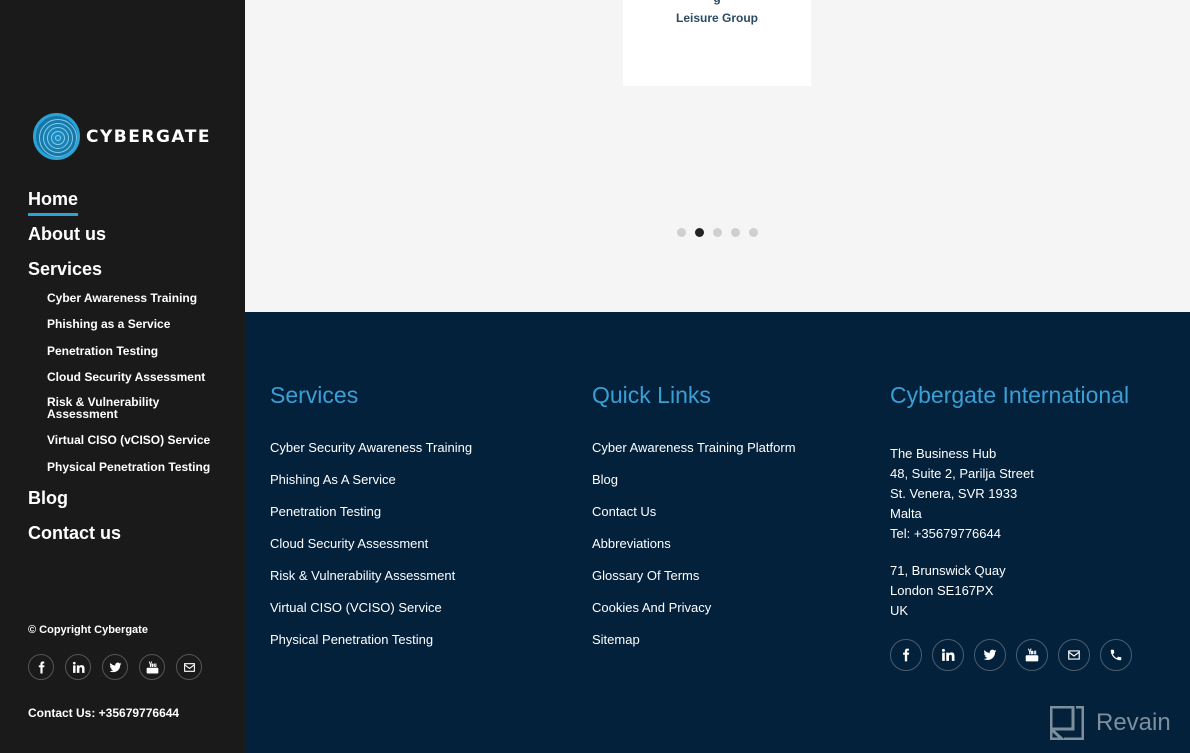  Describe the element at coordinates (694, 456) in the screenshot. I see `footer-link-cyber-awareness-training-platform: Cyber Awareness Training Platform` at that location.